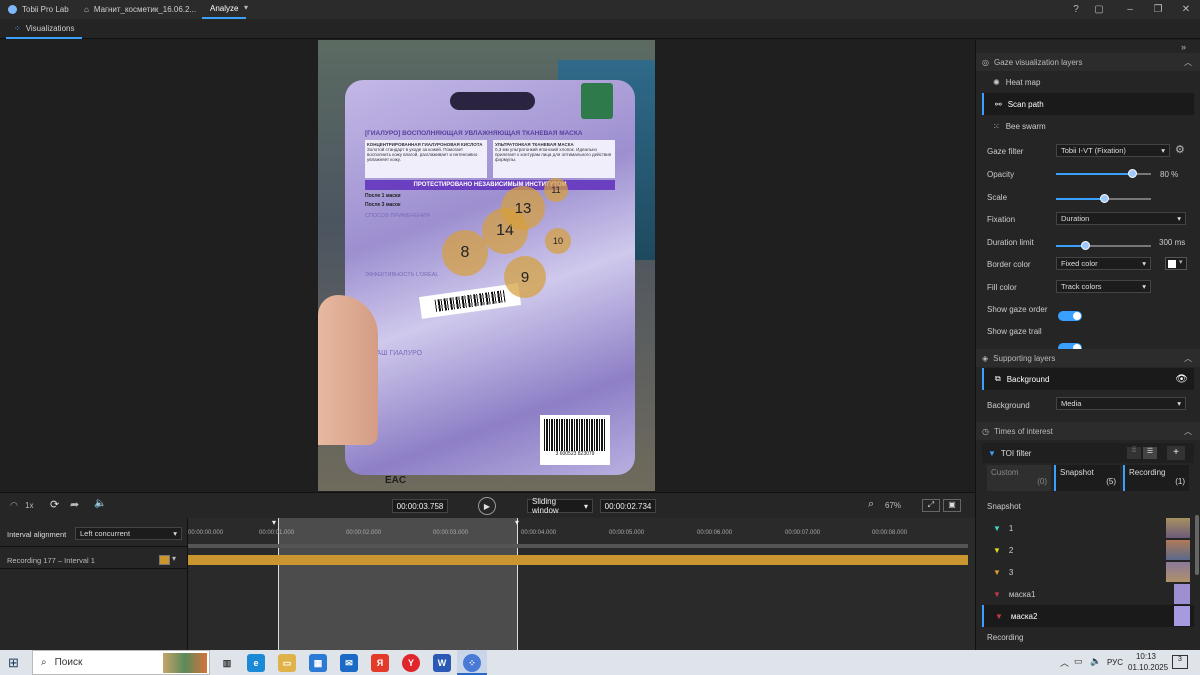 This screenshot has height=675, width=1200. Describe the element at coordinates (890, 533) in the screenshot. I see `tick-label: 00:00:08.000` at that location.